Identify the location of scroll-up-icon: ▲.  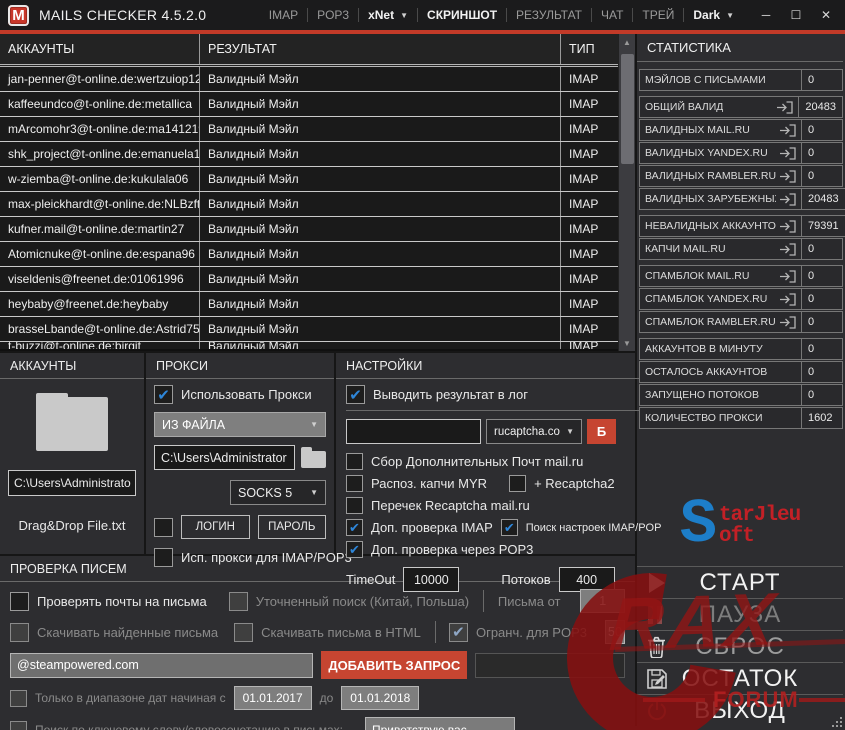
(627, 42).